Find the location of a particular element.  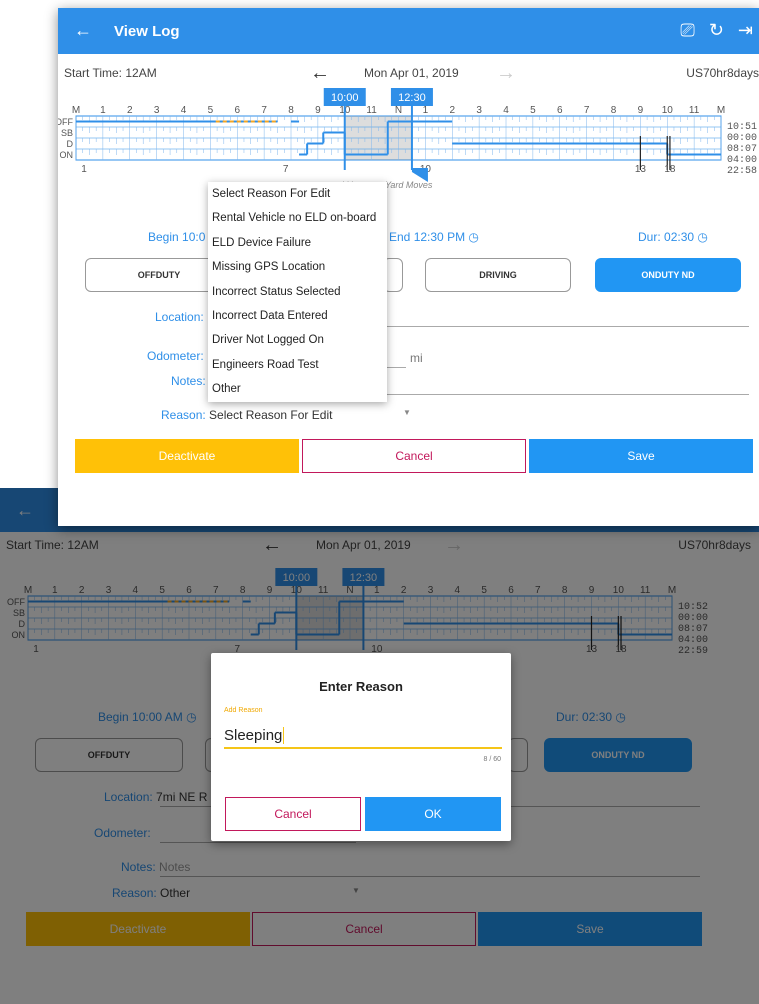

event-number-label: 7 is located at coordinates (286, 169).